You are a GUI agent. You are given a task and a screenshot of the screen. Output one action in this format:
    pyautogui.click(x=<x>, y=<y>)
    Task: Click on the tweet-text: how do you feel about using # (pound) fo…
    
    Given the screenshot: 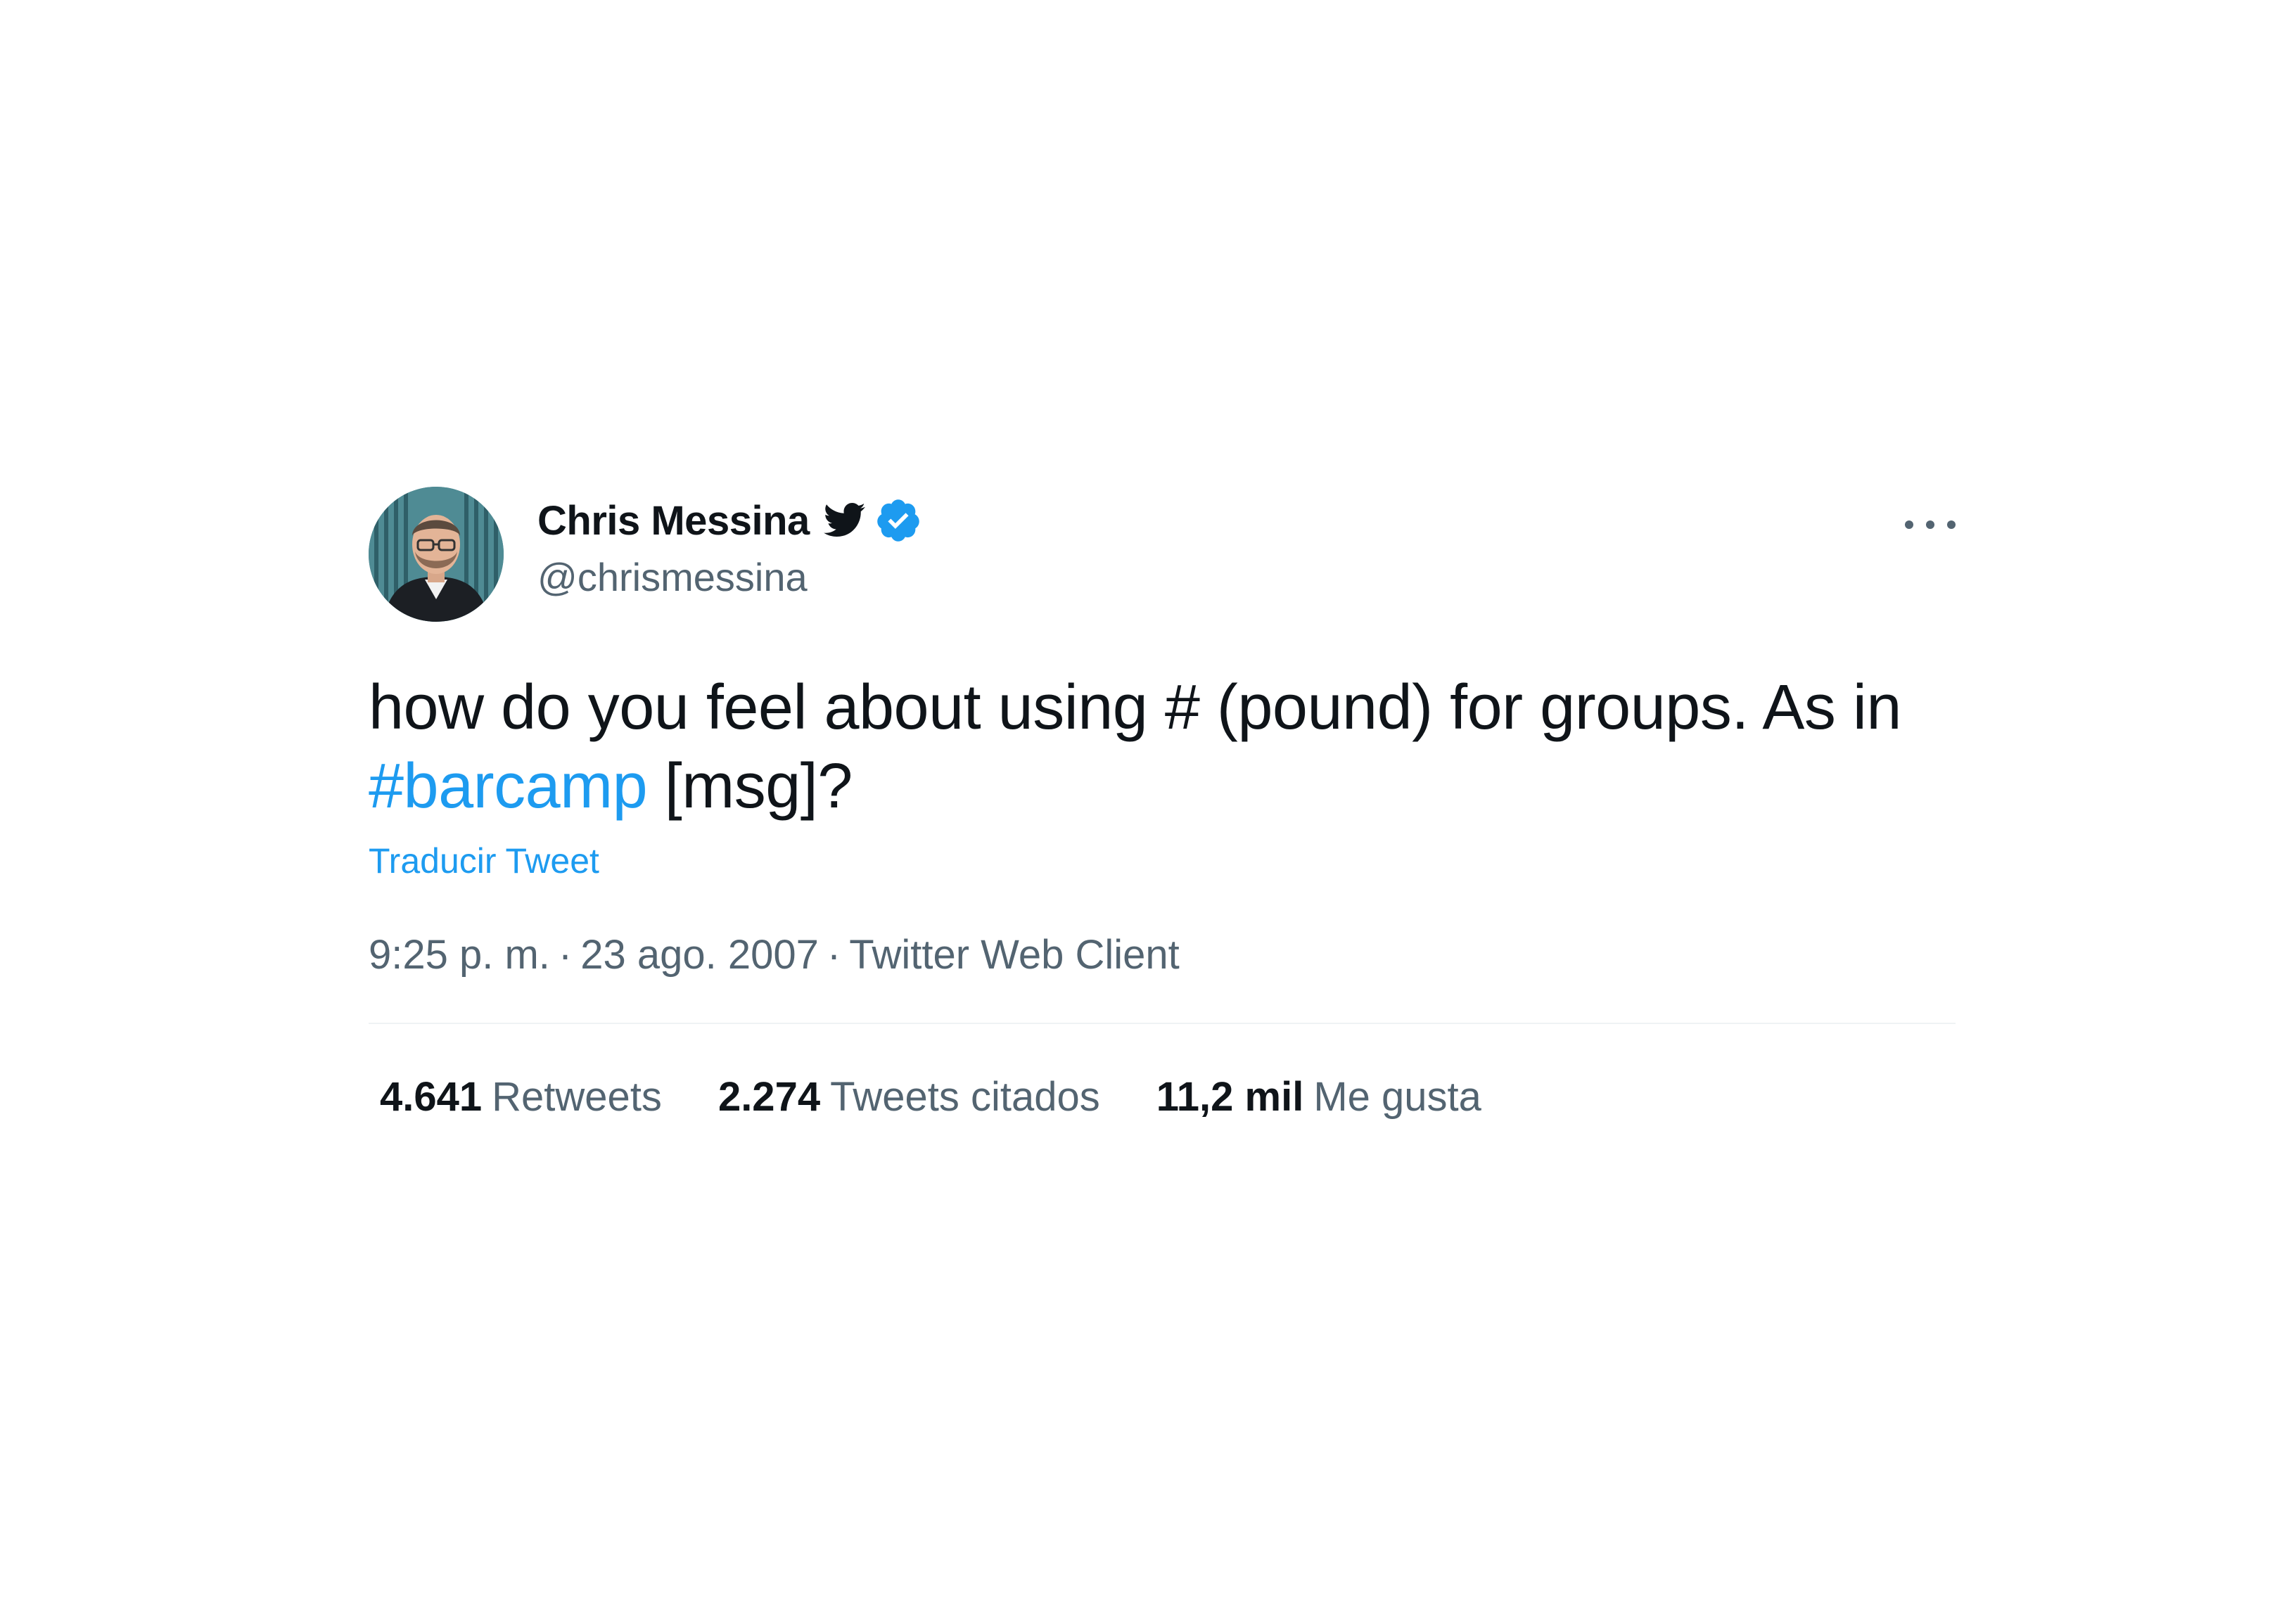 What is the action you would take?
    pyautogui.click(x=1162, y=747)
    